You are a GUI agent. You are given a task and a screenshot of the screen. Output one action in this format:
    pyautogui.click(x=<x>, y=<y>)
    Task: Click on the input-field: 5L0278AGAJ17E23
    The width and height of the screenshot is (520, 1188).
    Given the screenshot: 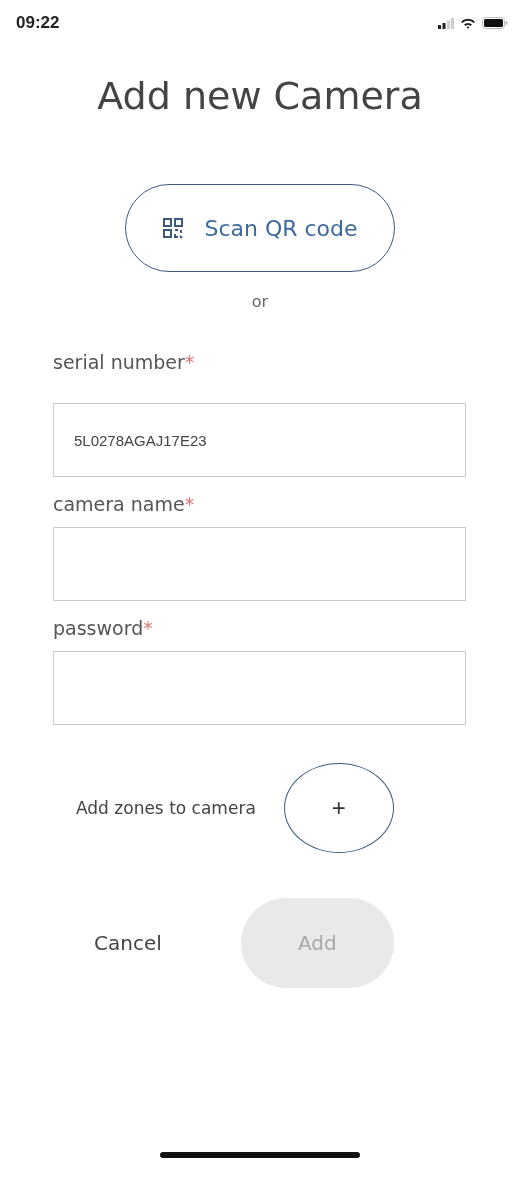 What is the action you would take?
    pyautogui.click(x=259, y=440)
    